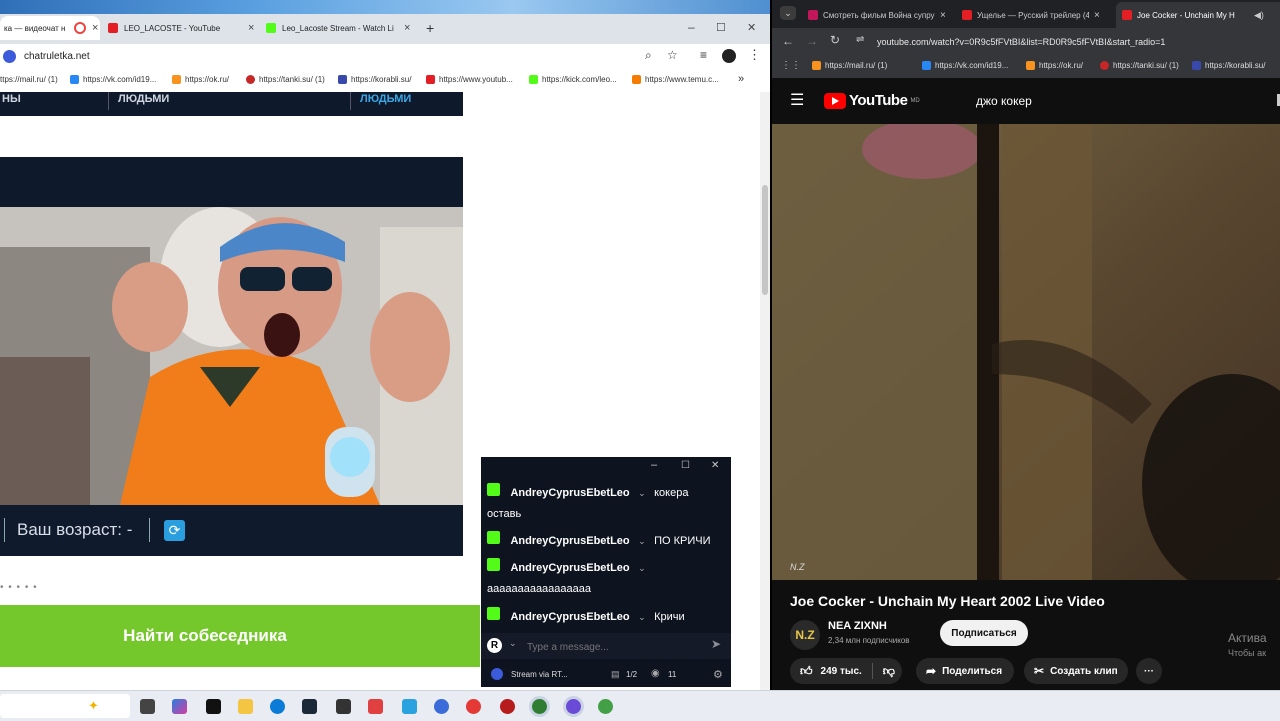  Describe the element at coordinates (29, 79) in the screenshot. I see `bookmark-item: ttps://mail.ru/ (1)` at that location.